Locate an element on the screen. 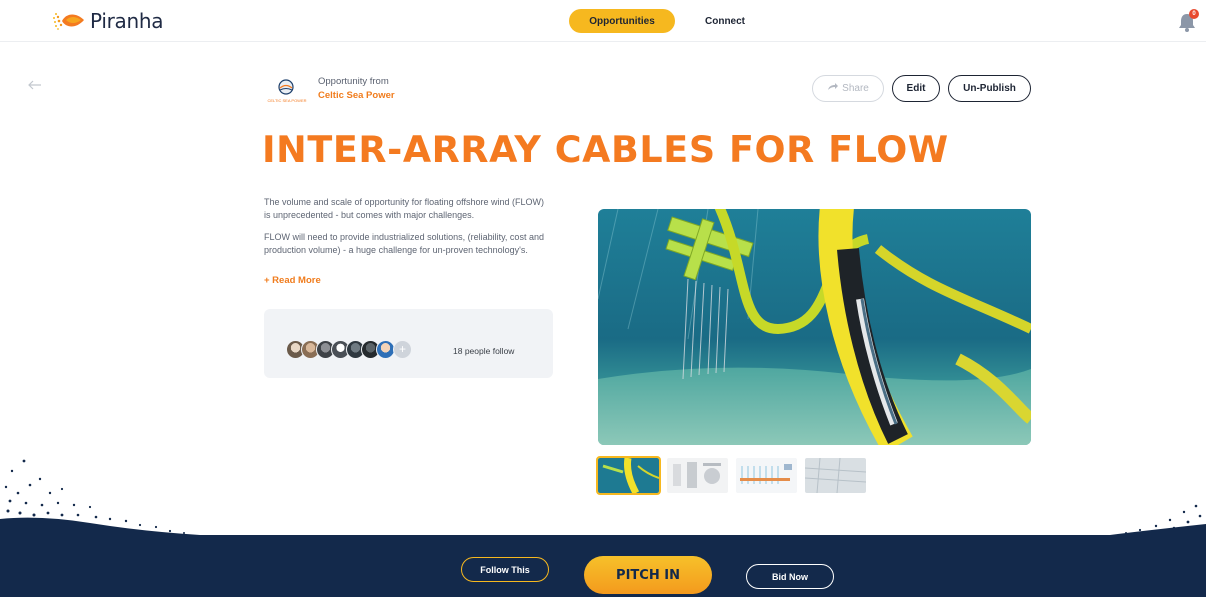 The image size is (1206, 597). decorative-dots-right is located at coordinates (1158, 520).